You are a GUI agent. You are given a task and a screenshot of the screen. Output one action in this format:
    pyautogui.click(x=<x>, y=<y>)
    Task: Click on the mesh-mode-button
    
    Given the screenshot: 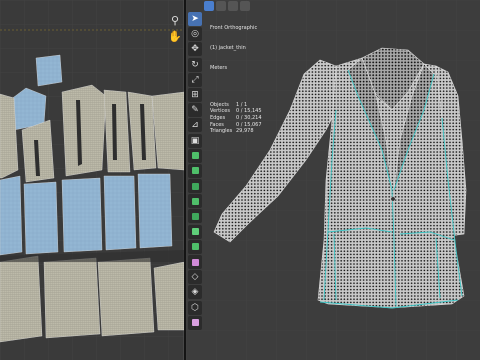 What is the action you would take?
    pyautogui.click(x=233, y=6)
    